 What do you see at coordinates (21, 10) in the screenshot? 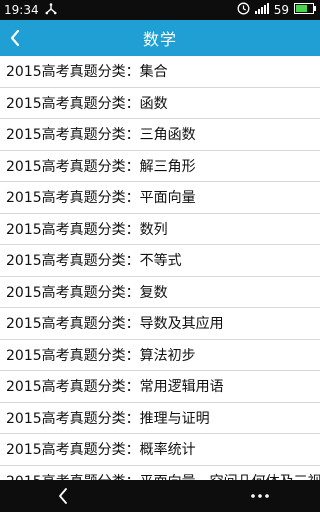
I see `status-time: 19:34` at bounding box center [21, 10].